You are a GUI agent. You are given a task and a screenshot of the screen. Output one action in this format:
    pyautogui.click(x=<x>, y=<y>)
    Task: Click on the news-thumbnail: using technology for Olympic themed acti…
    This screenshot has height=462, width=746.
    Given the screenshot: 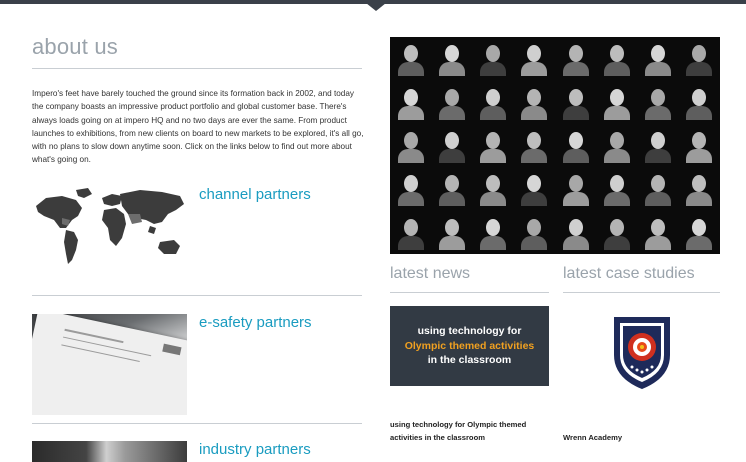 What is the action you would take?
    pyautogui.click(x=469, y=346)
    